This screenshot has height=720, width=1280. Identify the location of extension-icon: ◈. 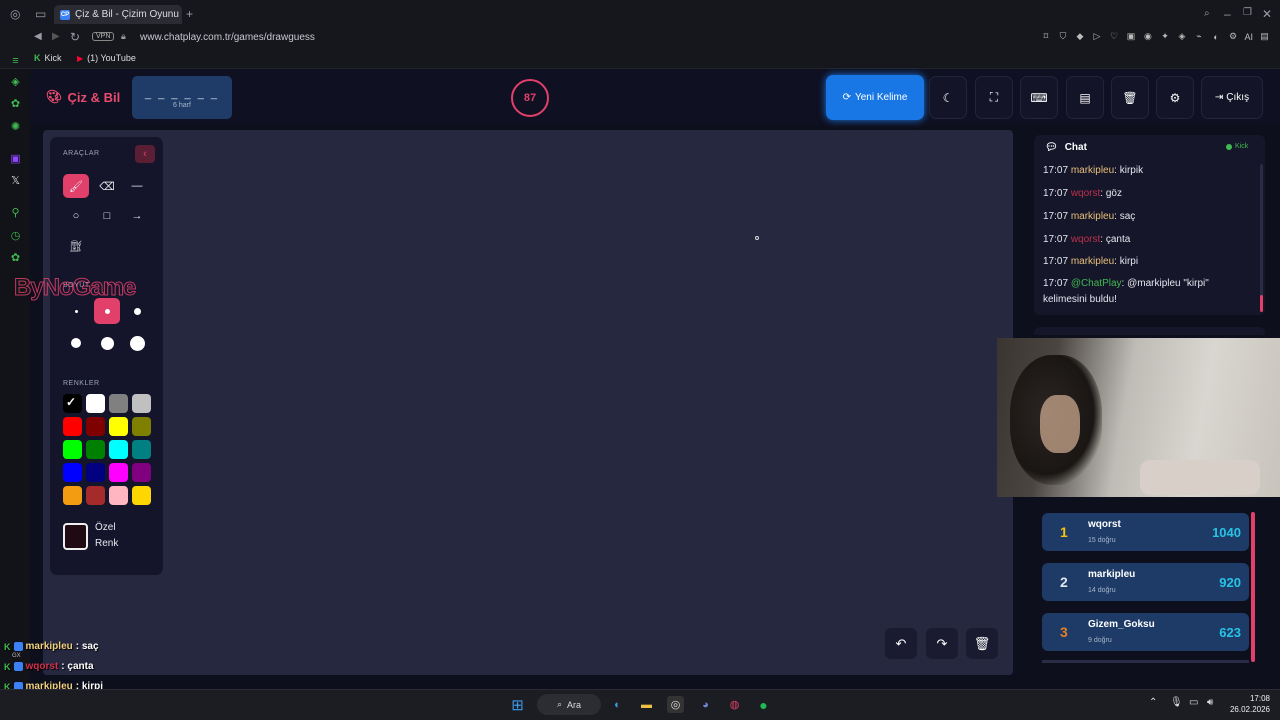
(1181, 36).